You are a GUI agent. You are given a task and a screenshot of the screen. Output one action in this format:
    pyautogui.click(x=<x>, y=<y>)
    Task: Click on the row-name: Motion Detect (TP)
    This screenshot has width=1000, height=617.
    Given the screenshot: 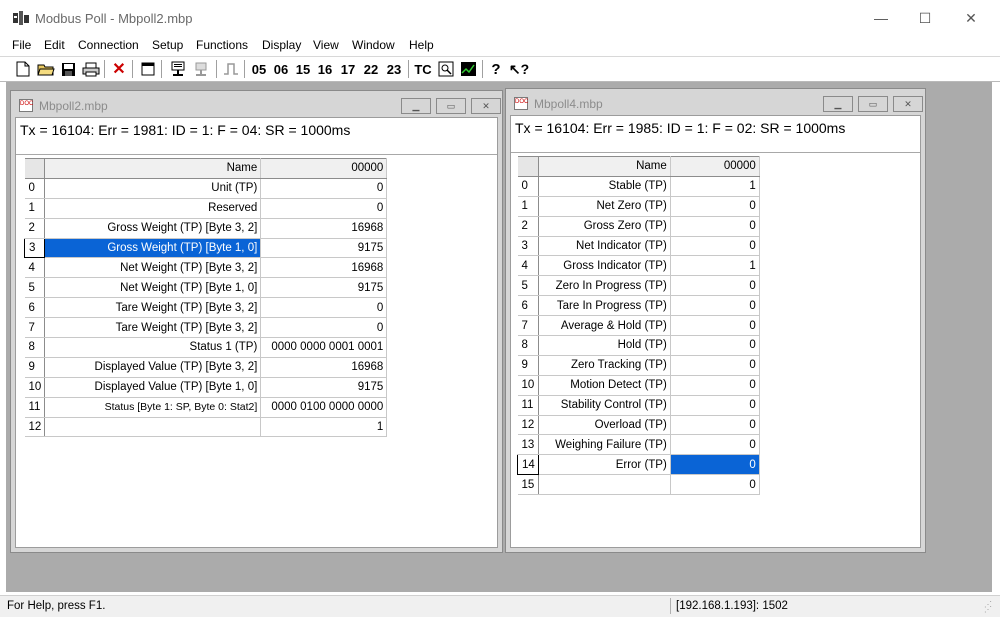 What is the action you would take?
    pyautogui.click(x=604, y=385)
    